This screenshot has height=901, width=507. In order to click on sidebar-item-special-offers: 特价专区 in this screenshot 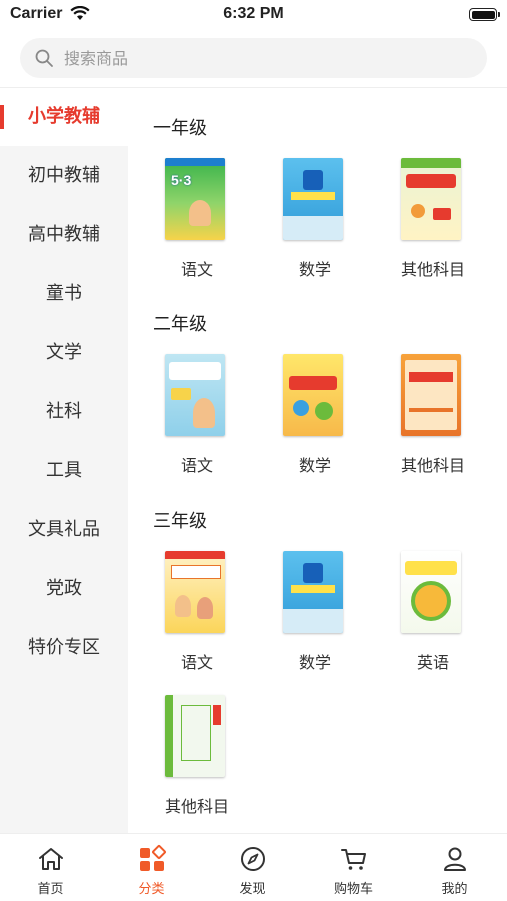, I will do `click(64, 648)`.